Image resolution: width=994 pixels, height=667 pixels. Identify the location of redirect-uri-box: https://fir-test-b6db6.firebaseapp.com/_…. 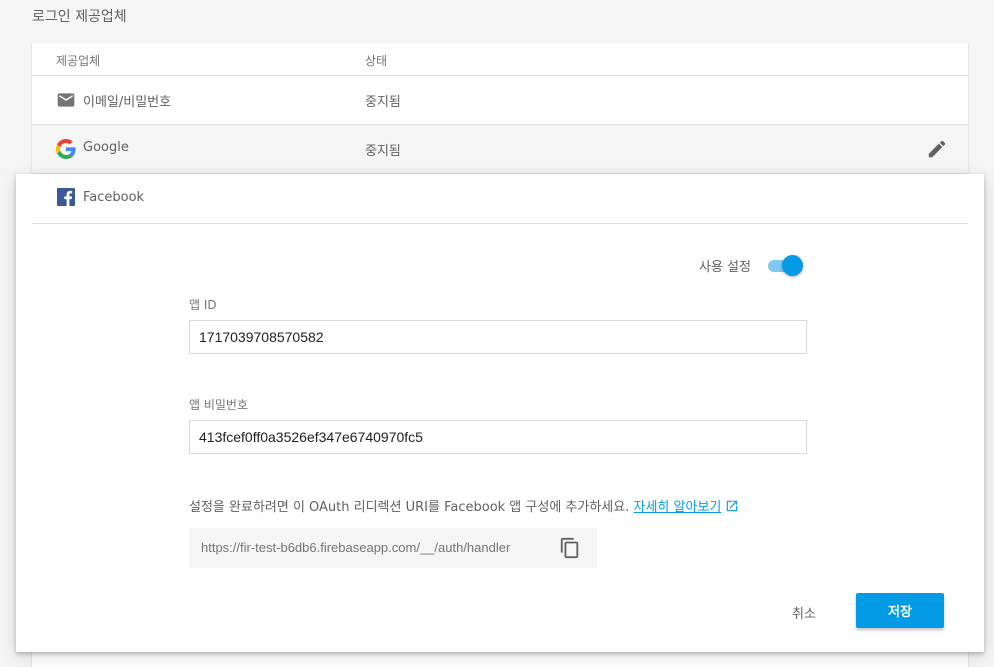
(393, 548).